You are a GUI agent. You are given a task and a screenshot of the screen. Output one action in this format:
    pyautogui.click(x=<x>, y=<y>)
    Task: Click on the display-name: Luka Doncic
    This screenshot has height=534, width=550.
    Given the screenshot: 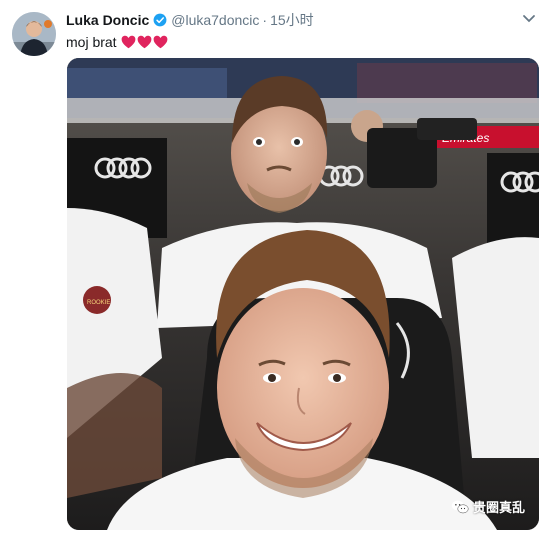 What is the action you would take?
    pyautogui.click(x=107, y=20)
    